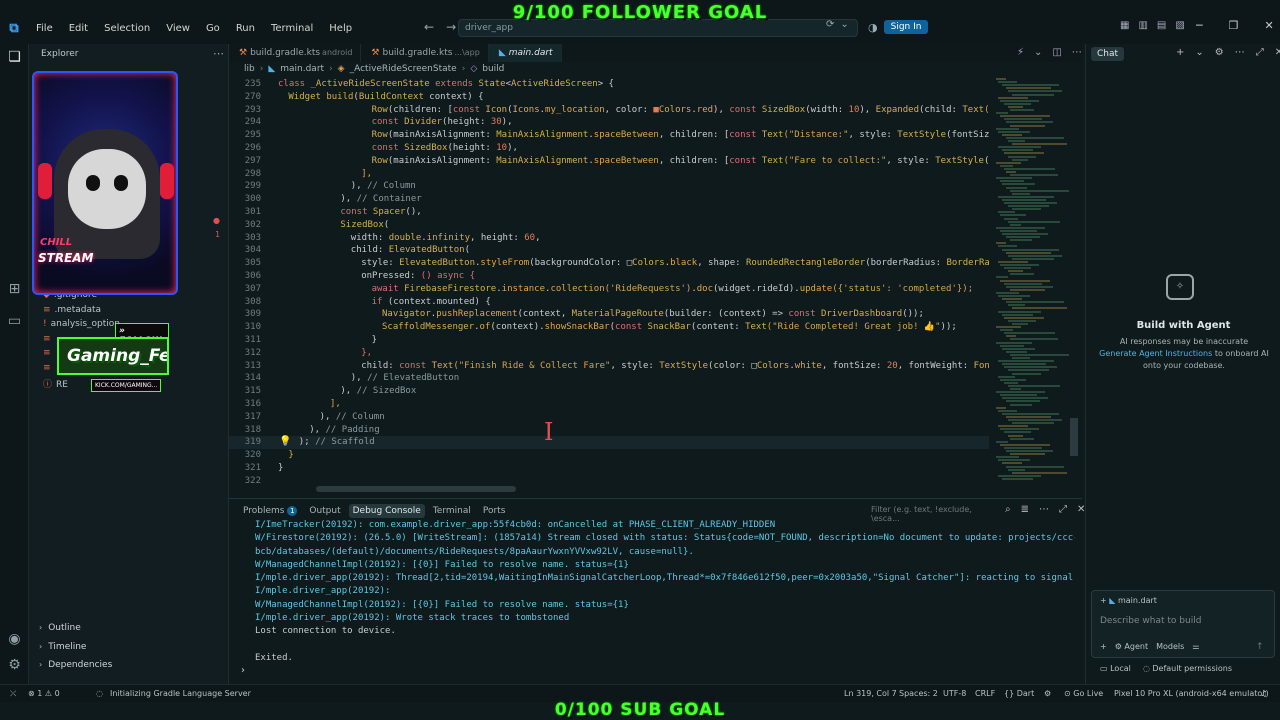  What do you see at coordinates (403, 71) in the screenshot?
I see `breadcrumb-item: _ActiveRideScreenState` at bounding box center [403, 71].